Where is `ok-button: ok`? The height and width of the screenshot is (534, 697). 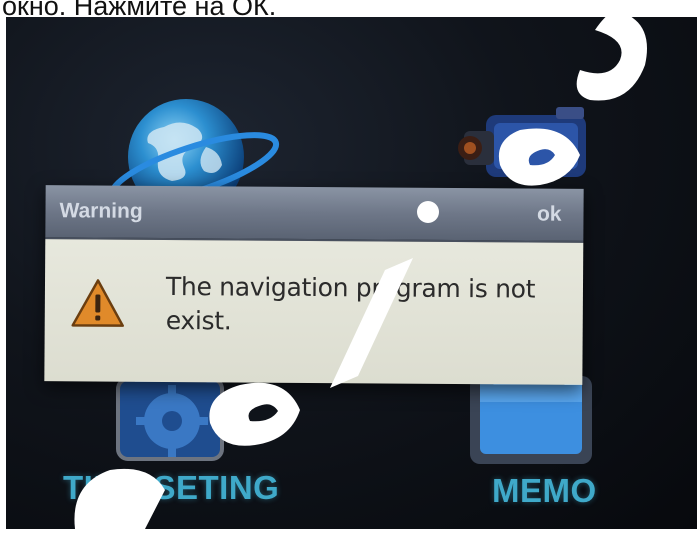 ok-button: ok is located at coordinates (549, 215).